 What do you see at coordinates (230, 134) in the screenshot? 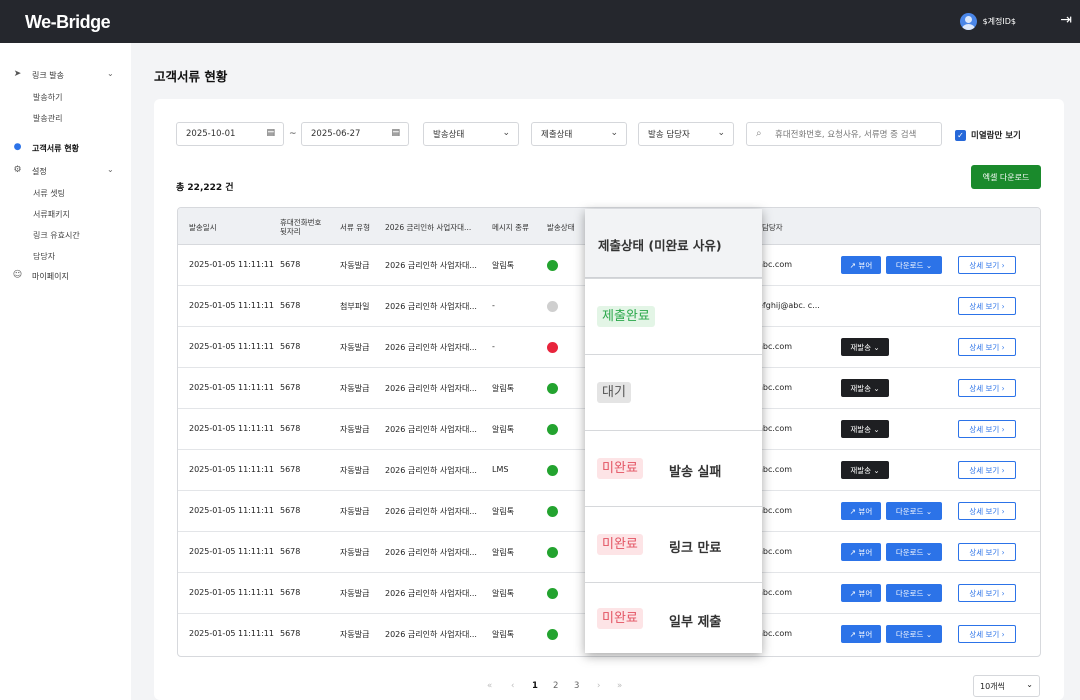
I see `date-from-field: 2025-10-01 ▤` at bounding box center [230, 134].